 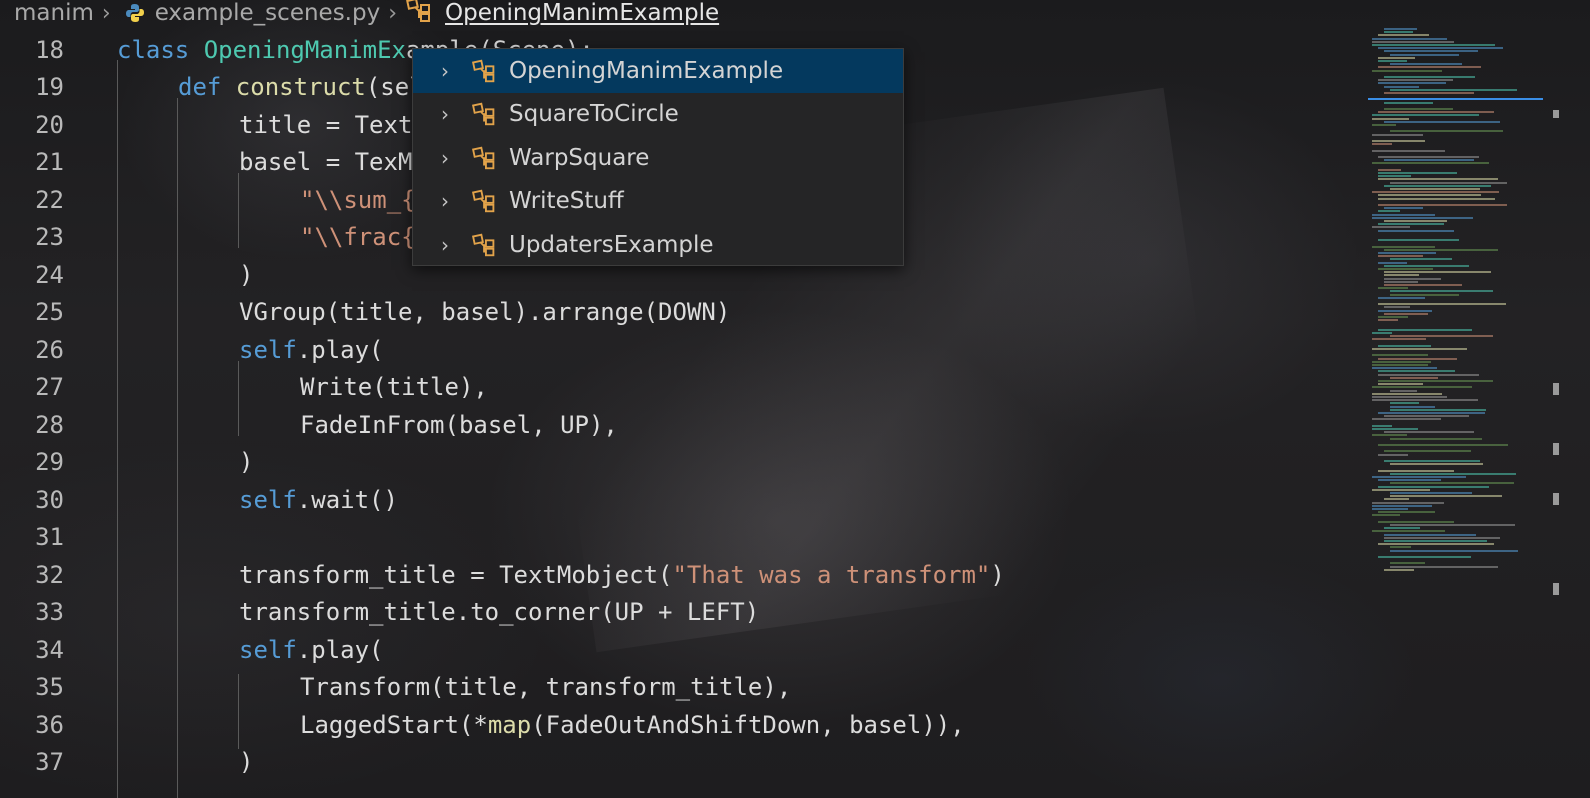 What do you see at coordinates (690, 763) in the screenshot?
I see `code-line: 37)` at bounding box center [690, 763].